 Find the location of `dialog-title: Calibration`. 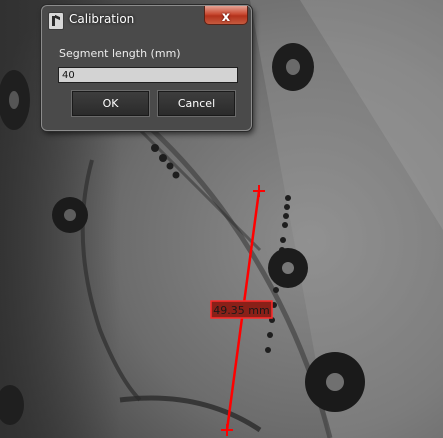

dialog-title: Calibration is located at coordinates (102, 19).